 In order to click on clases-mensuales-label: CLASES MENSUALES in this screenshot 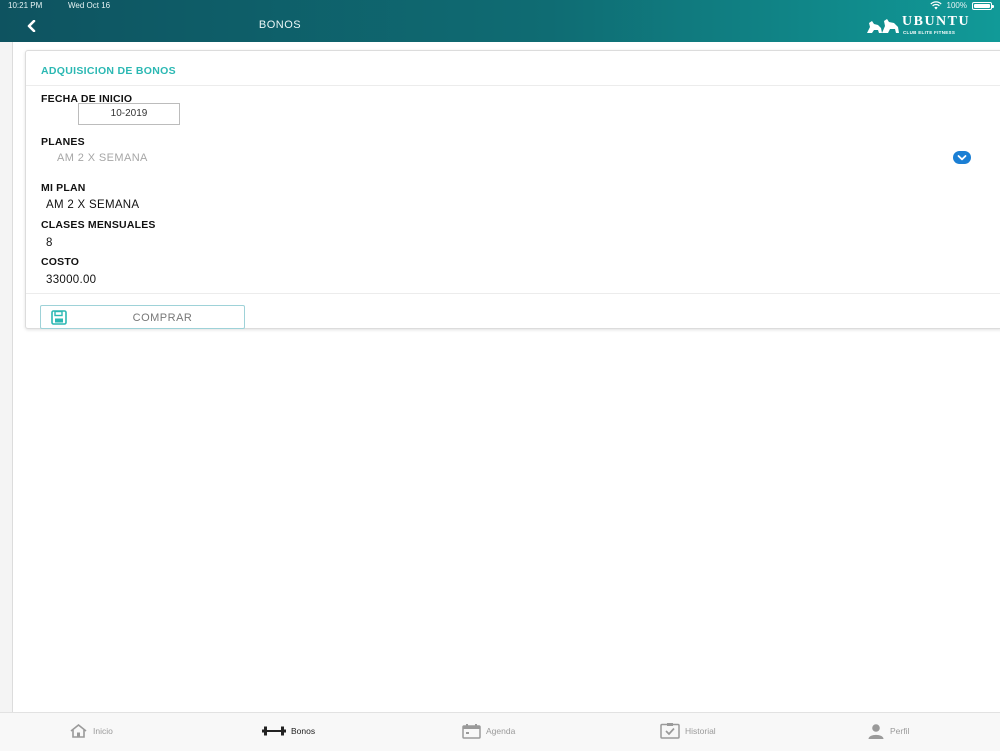, I will do `click(98, 225)`.